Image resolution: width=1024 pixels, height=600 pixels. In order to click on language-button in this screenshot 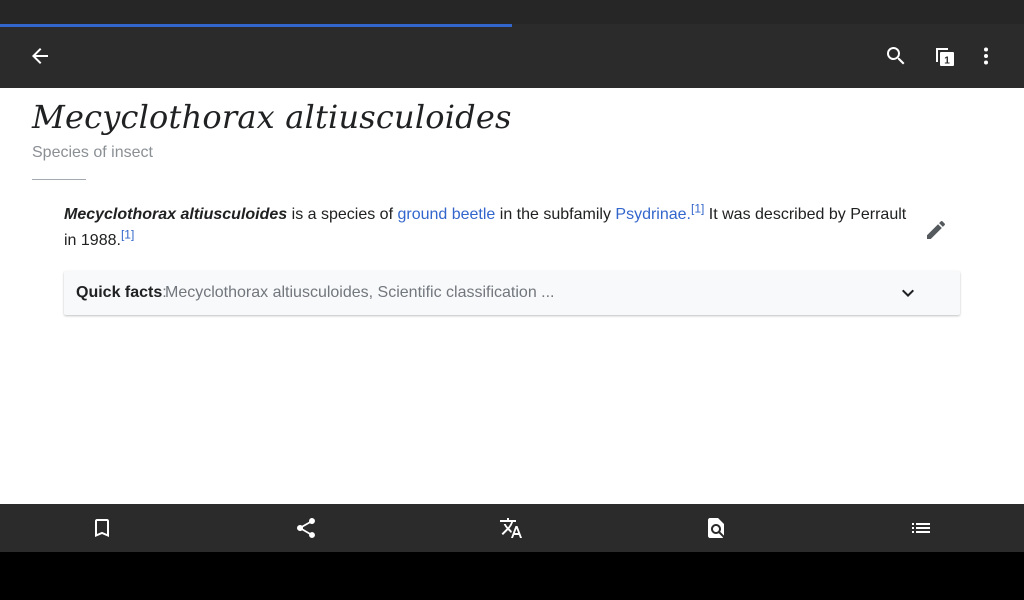, I will do `click(511, 528)`.